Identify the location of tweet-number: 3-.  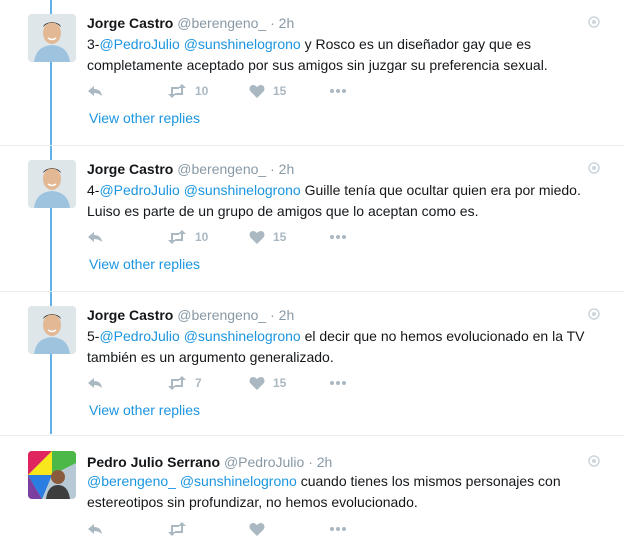
(93, 44).